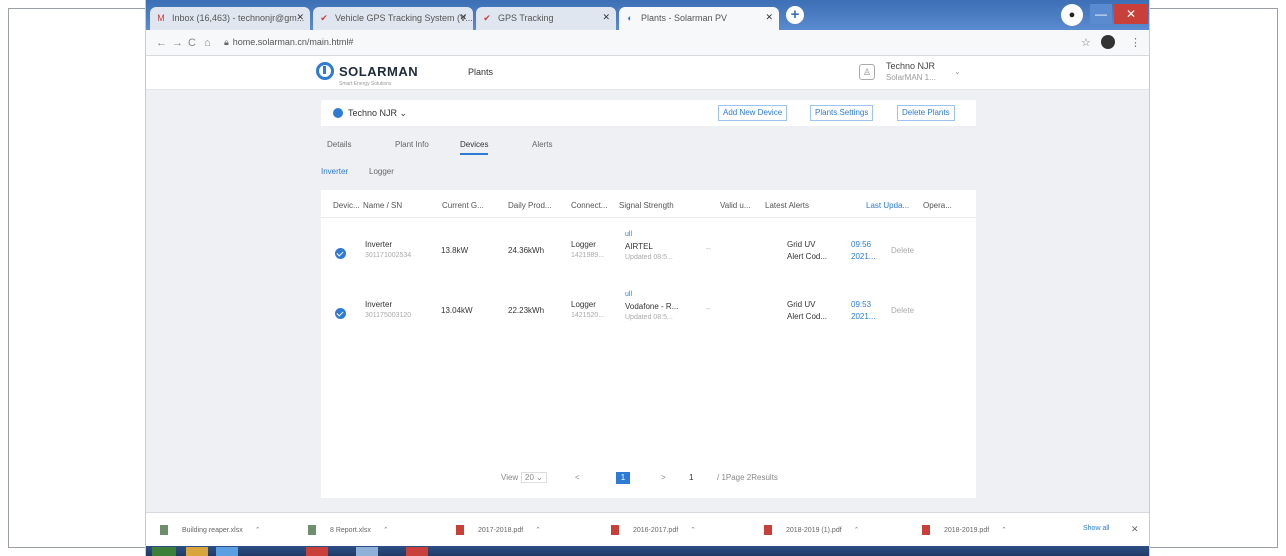  What do you see at coordinates (699, 18) in the screenshot?
I see `browser-tab-solarman: ◐ Plants - Solarman PV ✕` at bounding box center [699, 18].